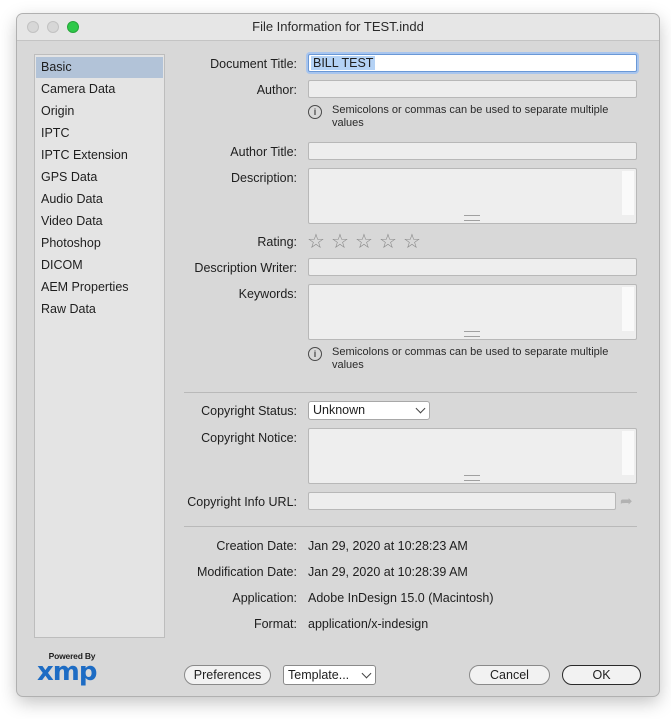 This screenshot has height=719, width=671. What do you see at coordinates (99, 199) in the screenshot?
I see `sidebar-item-audio-data: Audio Data` at bounding box center [99, 199].